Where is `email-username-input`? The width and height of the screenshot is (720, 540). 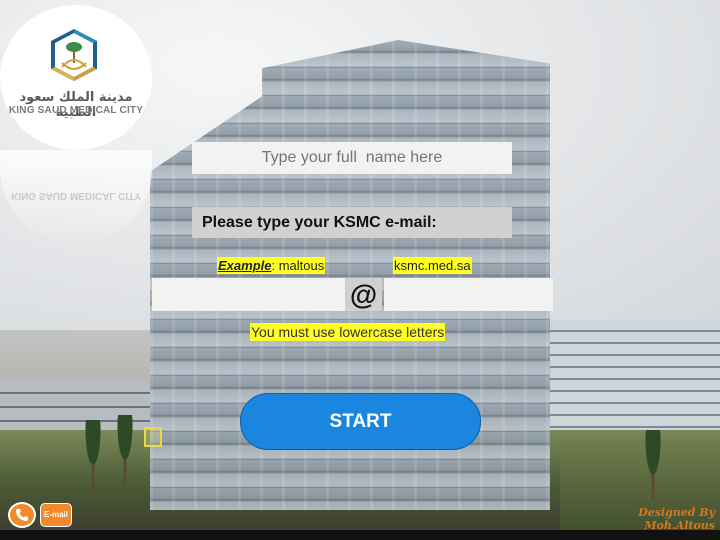
email-username-input is located at coordinates (248, 294).